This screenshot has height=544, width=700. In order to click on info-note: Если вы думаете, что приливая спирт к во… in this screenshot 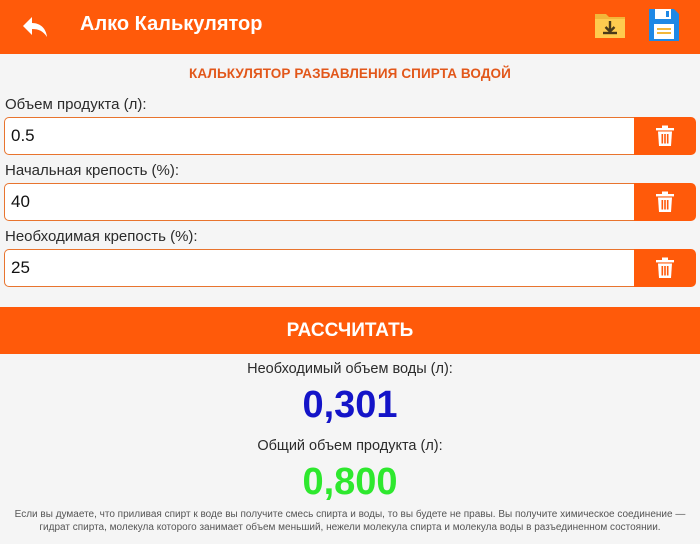, I will do `click(350, 521)`.